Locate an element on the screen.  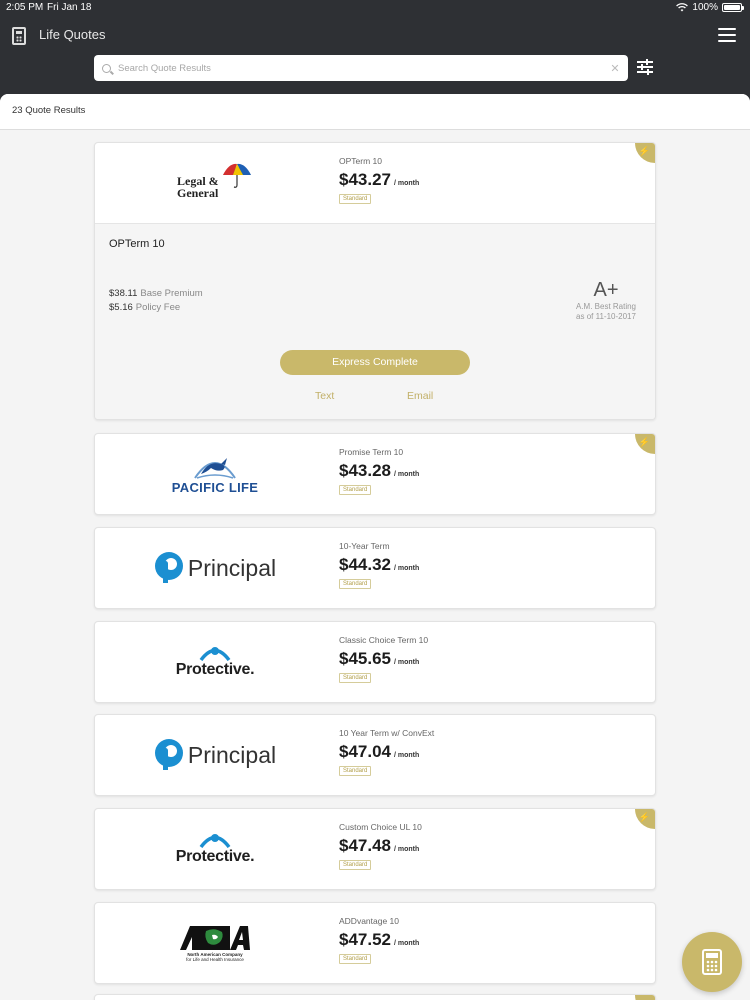
quote-calculator-button is located at coordinates (712, 962).